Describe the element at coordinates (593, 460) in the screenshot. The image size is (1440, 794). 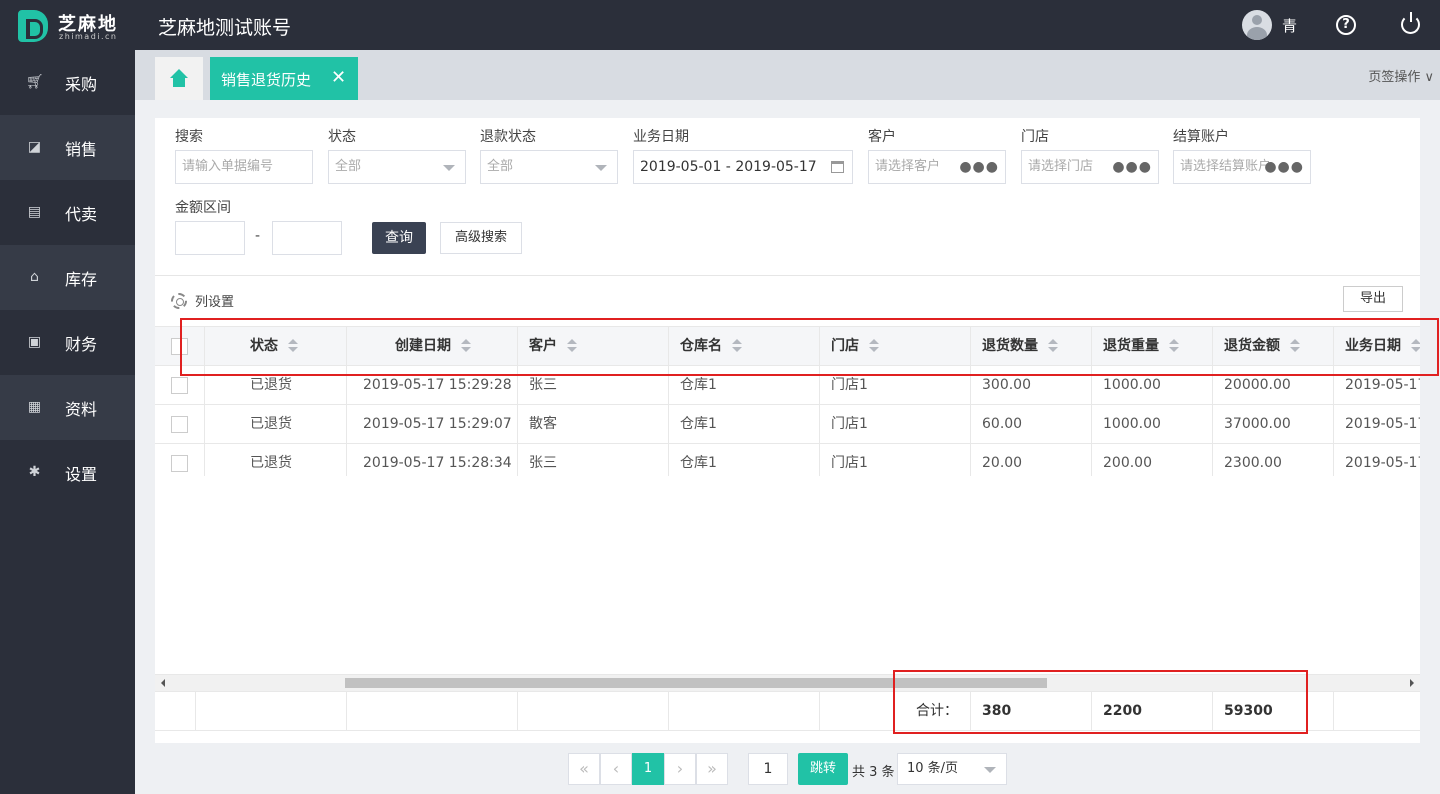
I see `cell-customer: 张三` at that location.